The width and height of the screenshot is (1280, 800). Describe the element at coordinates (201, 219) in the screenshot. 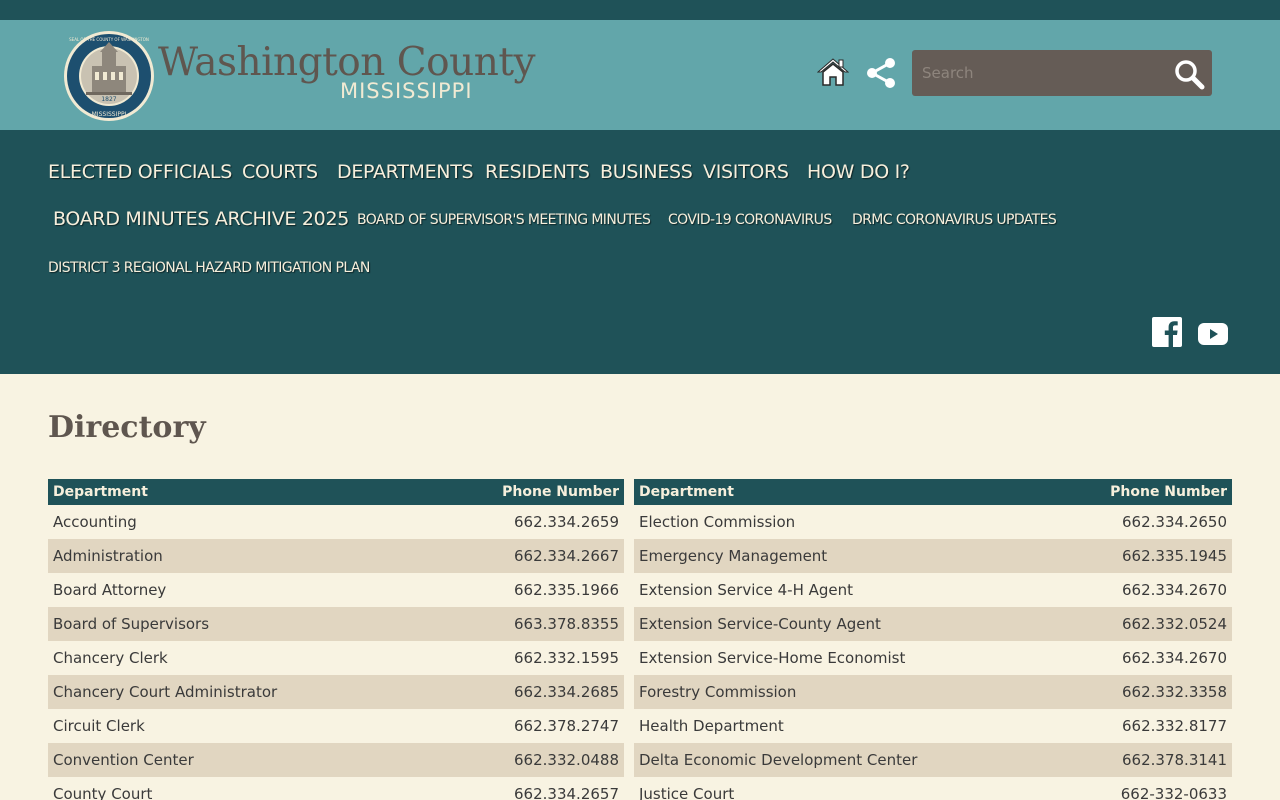

I see `nav-item-board-minutes-archive: BOARD MINUTES ARCHIVE 2025` at that location.